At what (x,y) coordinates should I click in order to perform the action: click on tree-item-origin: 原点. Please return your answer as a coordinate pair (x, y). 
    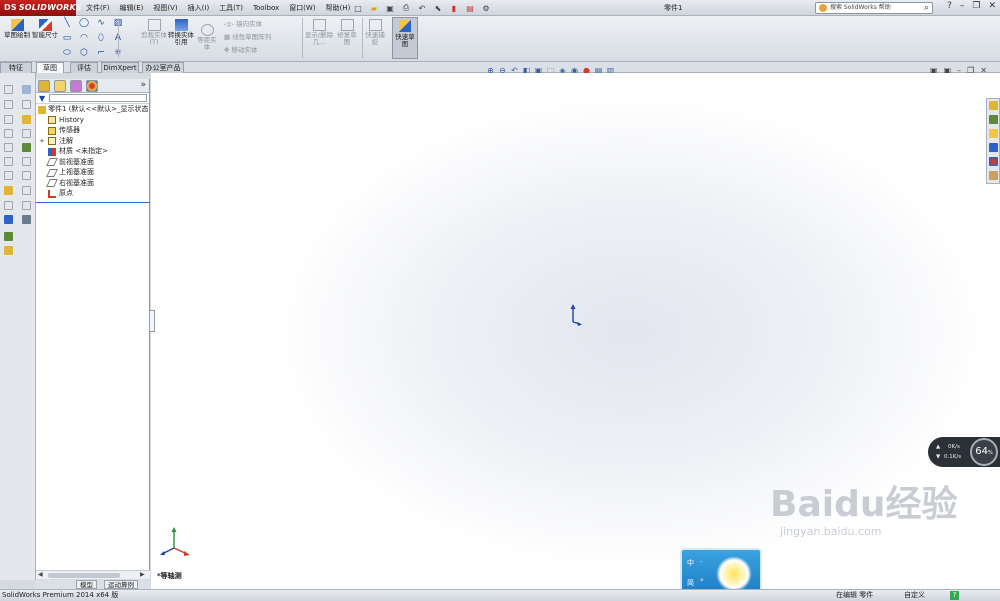
    Looking at the image, I should click on (92, 193).